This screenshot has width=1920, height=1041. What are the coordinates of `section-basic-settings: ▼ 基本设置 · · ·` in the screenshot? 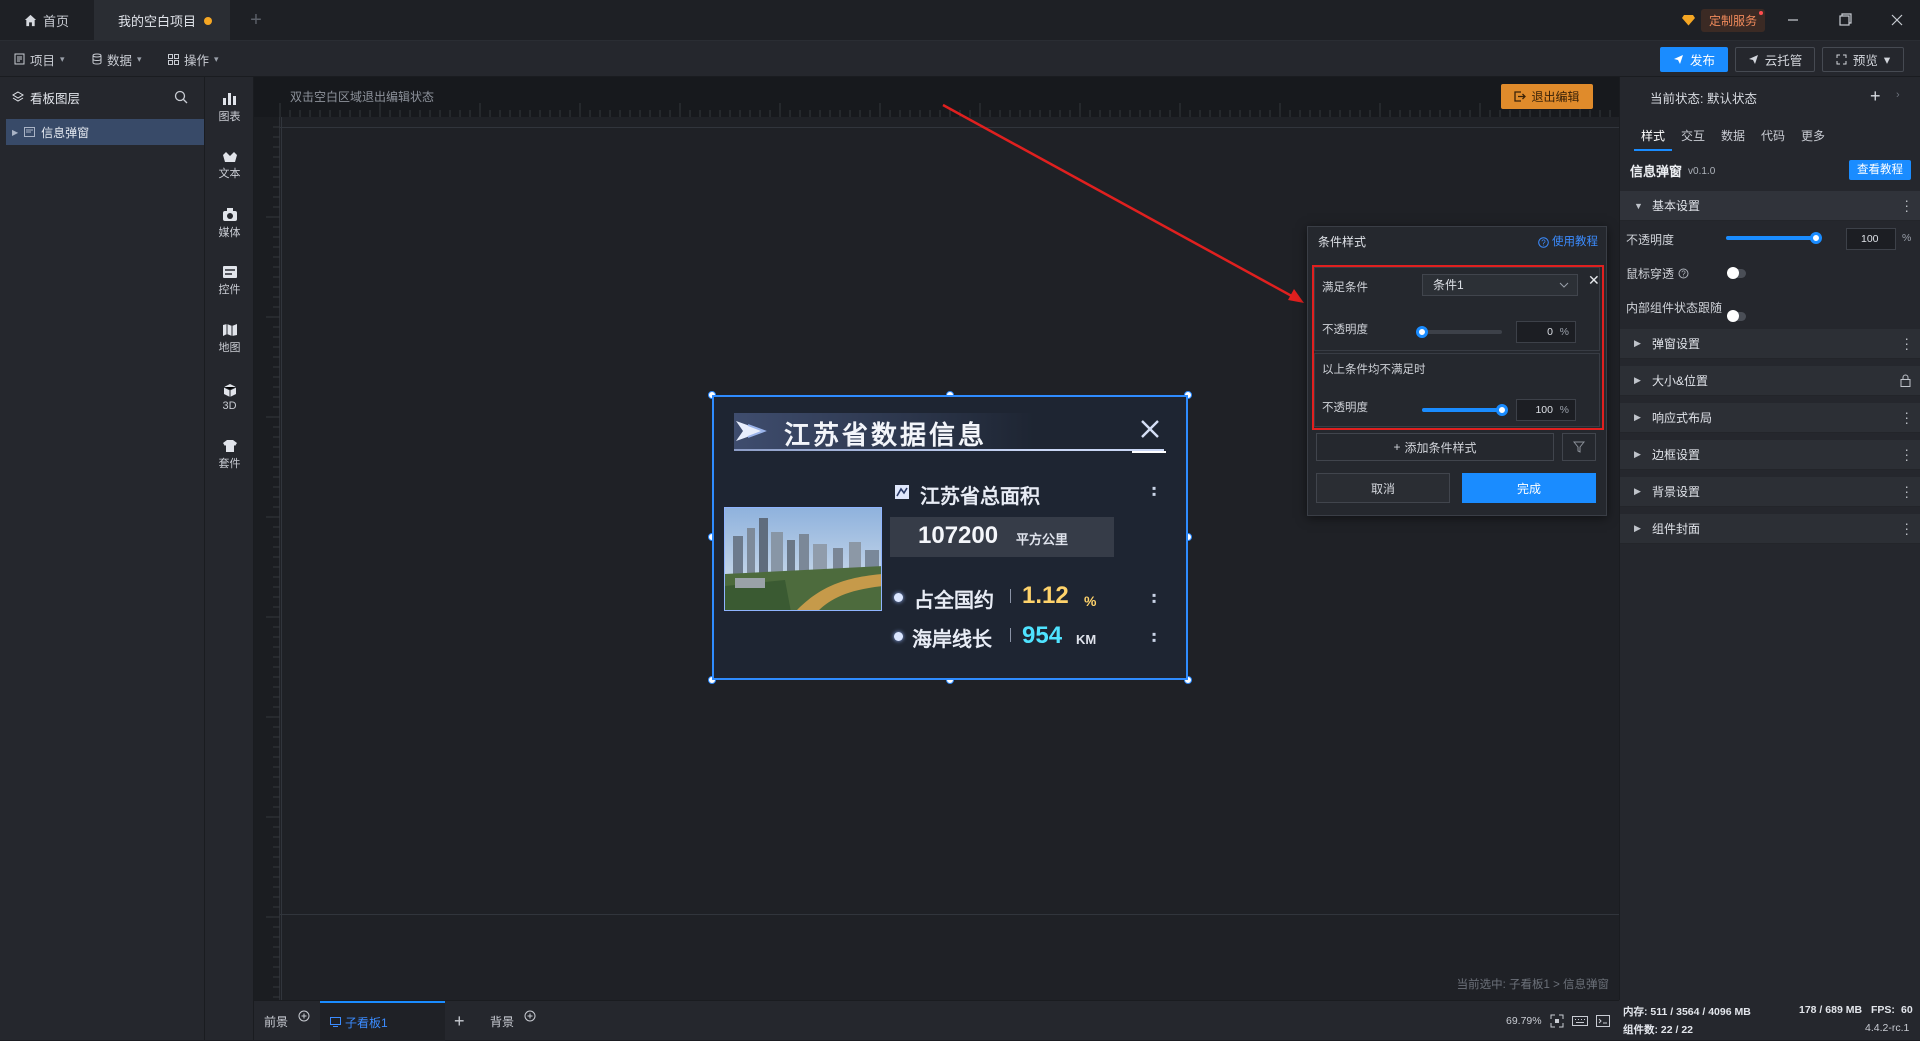 It's located at (1770, 206).